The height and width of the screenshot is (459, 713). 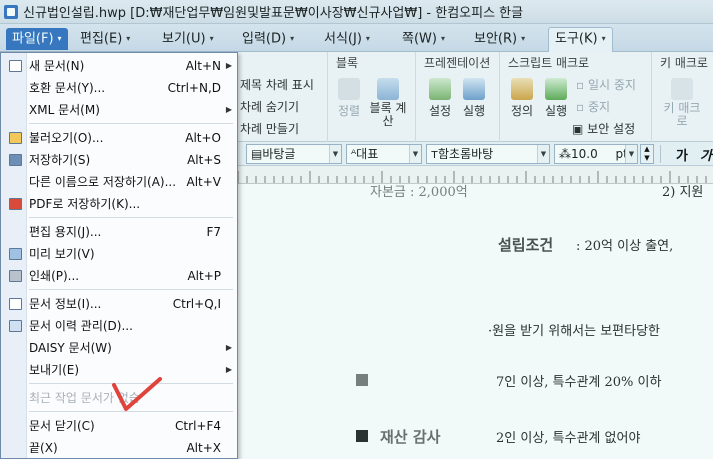 I want to click on ribbon-group-block: 블록 정렬 블록 계산, so click(x=372, y=97).